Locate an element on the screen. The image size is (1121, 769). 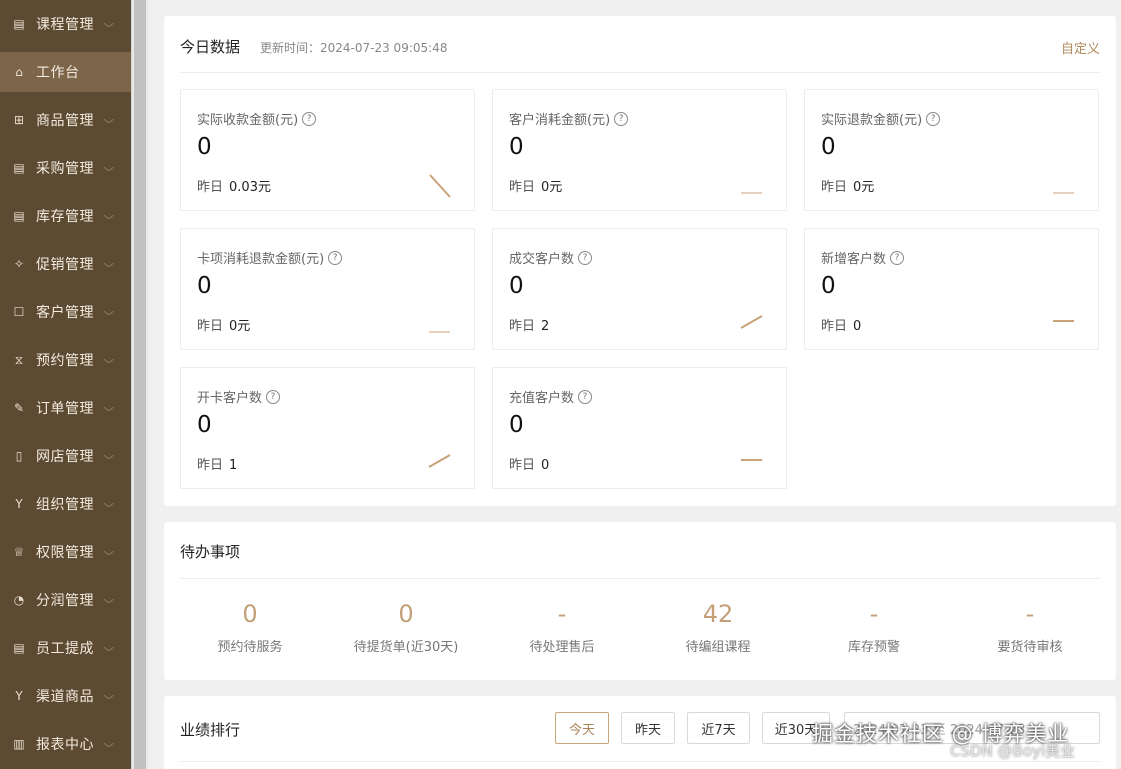
range-button: 近7天 is located at coordinates (718, 728).